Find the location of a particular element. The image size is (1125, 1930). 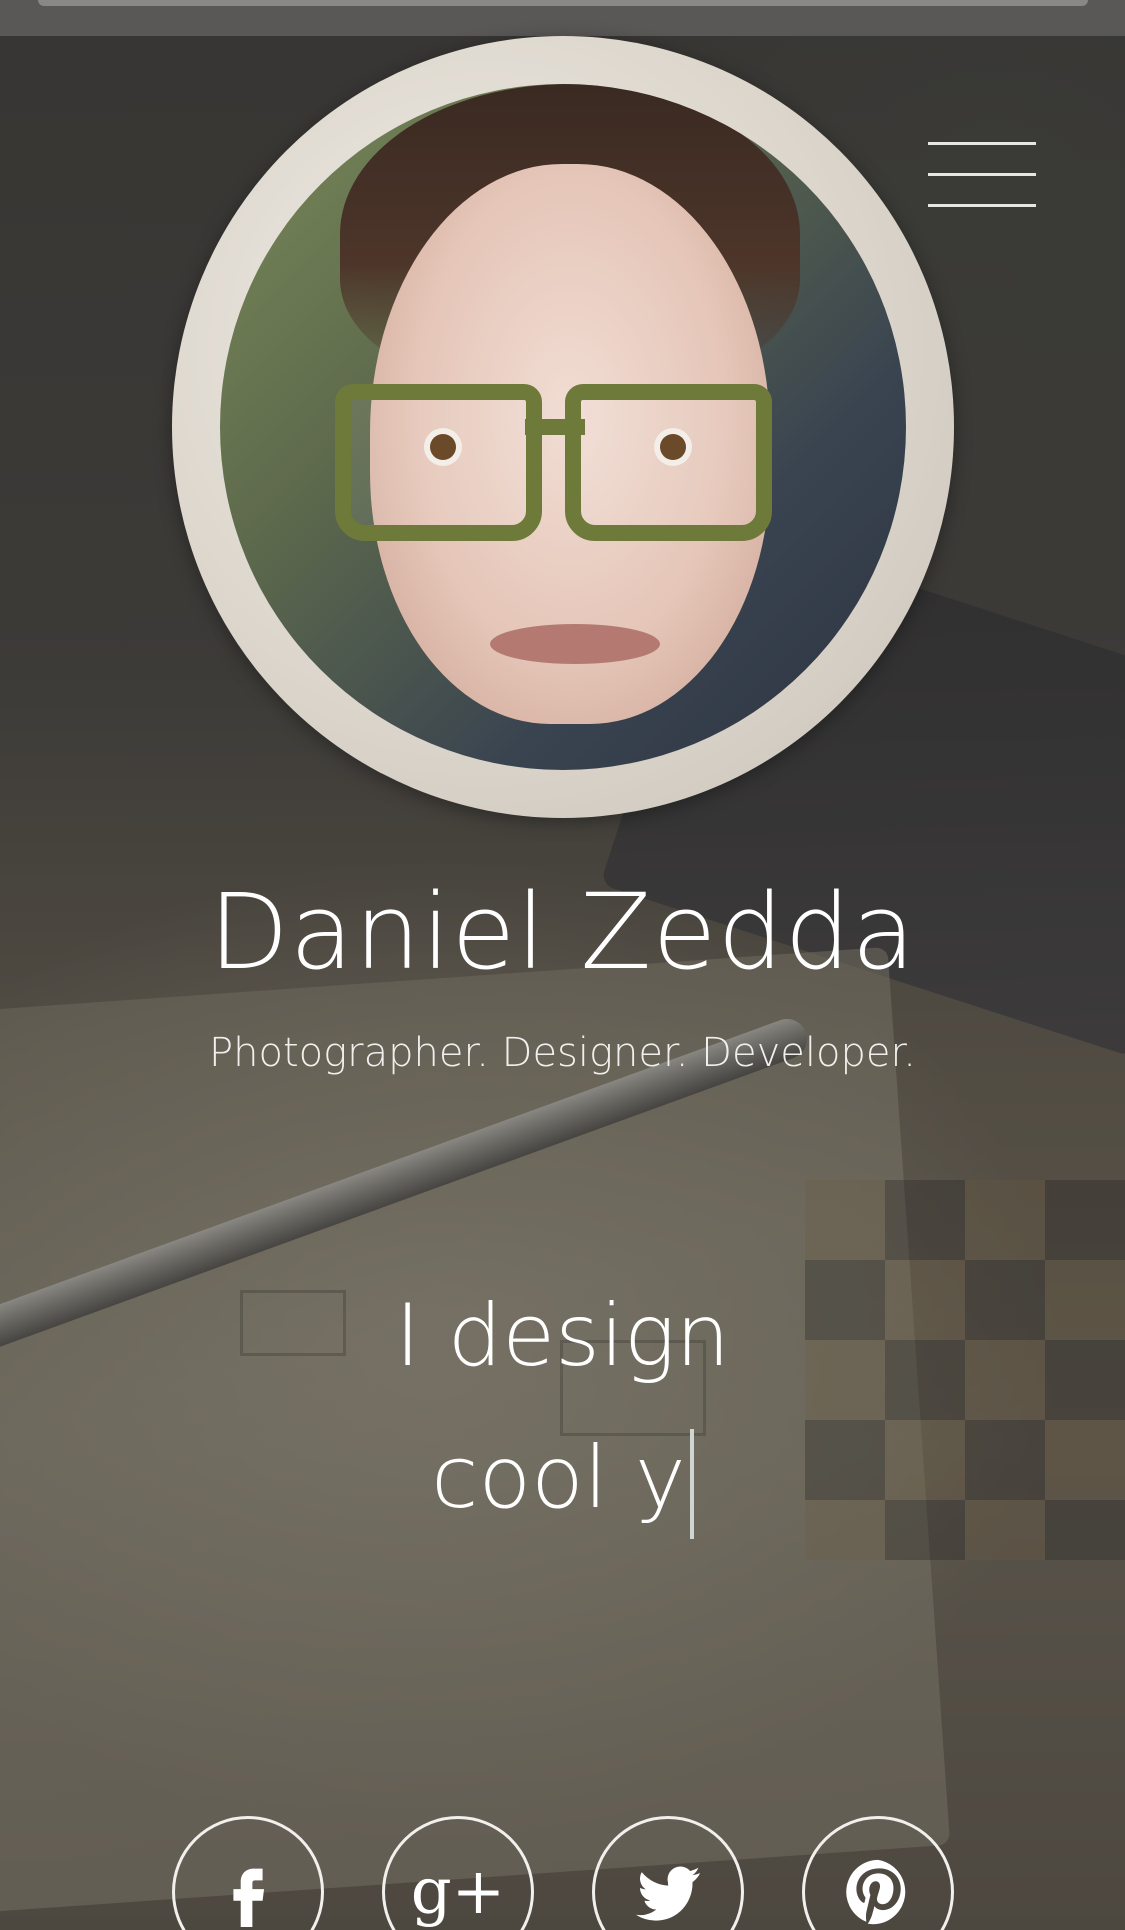

google-plus-button: g+ is located at coordinates (458, 1873).